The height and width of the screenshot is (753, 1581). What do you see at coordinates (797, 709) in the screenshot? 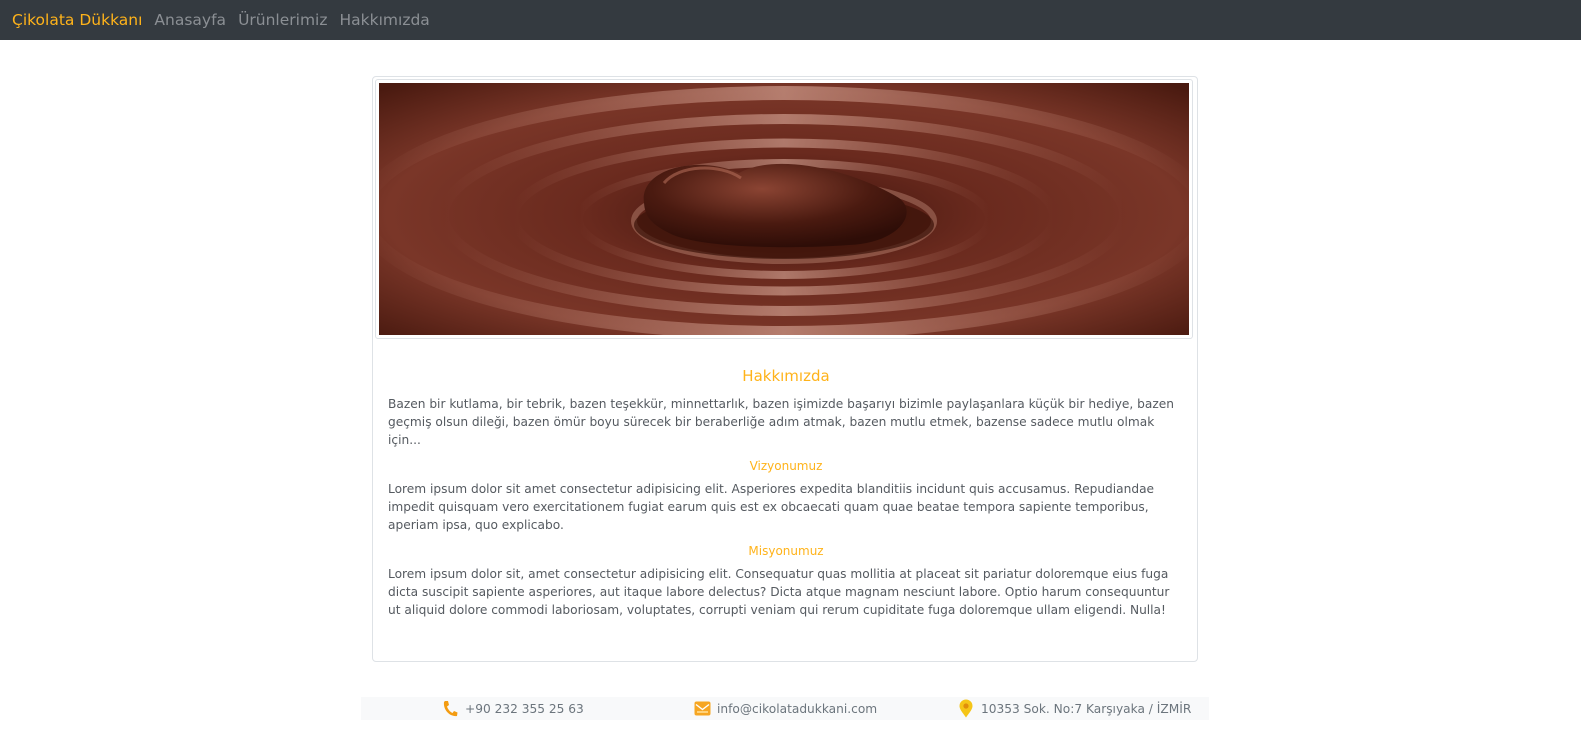
I see `email-address: info@cikolatadukkani.com` at bounding box center [797, 709].